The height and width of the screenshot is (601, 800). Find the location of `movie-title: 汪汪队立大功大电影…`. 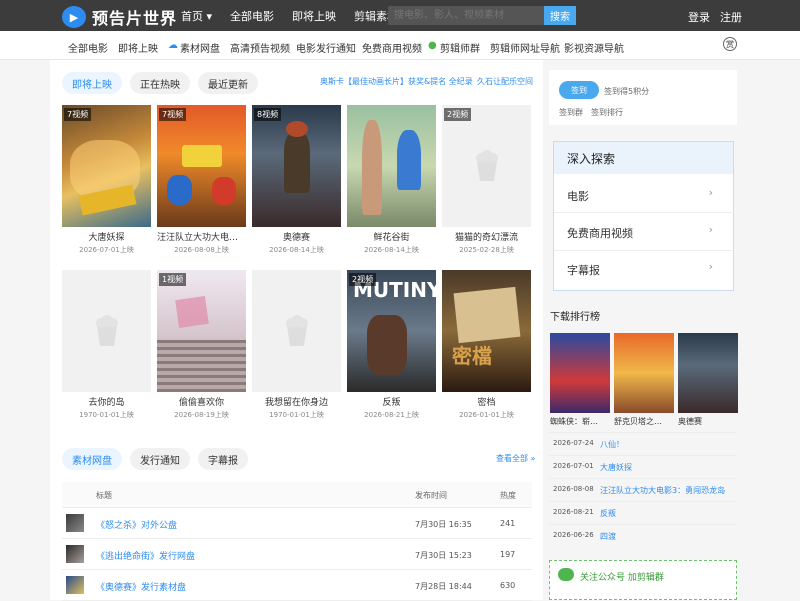

movie-title: 汪汪队立大功大电影… is located at coordinates (201, 236).